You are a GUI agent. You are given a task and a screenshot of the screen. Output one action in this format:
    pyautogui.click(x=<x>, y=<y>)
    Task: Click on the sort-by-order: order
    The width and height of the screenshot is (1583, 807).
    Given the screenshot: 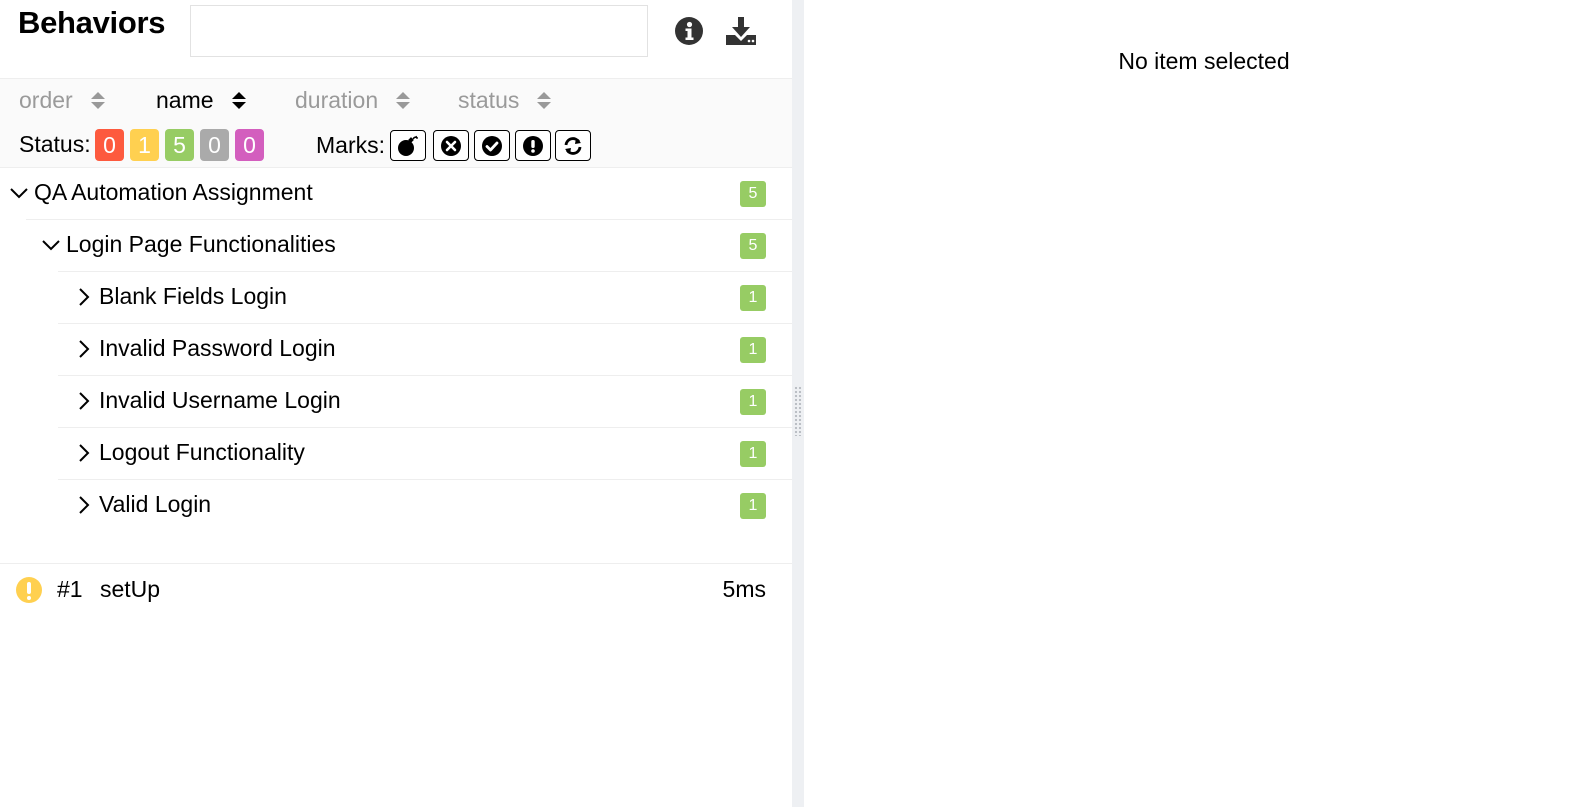 What is the action you would take?
    pyautogui.click(x=62, y=100)
    